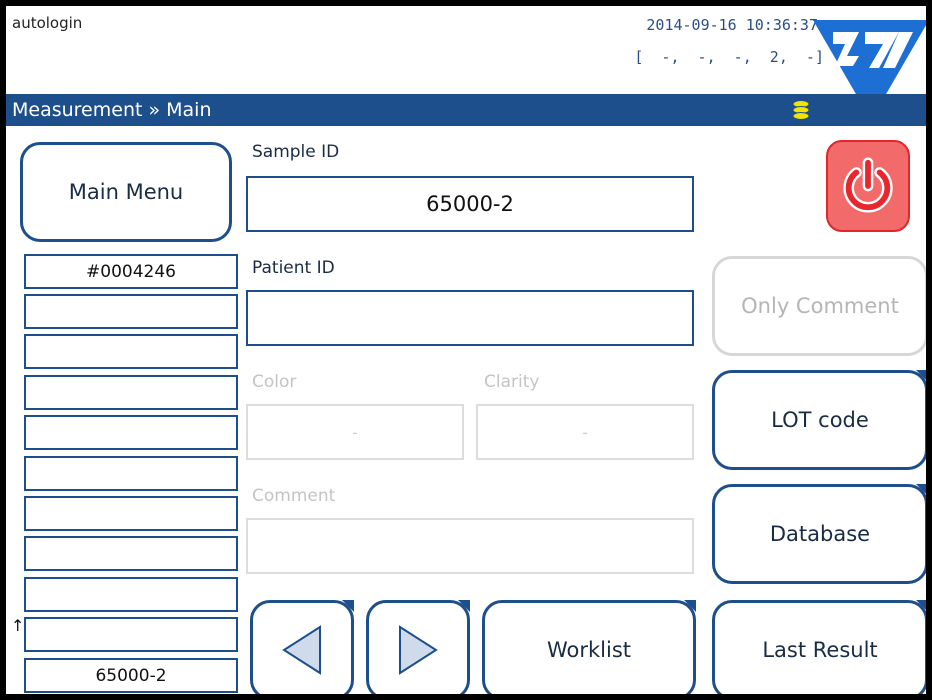 The image size is (932, 700). Describe the element at coordinates (47, 23) in the screenshot. I see `user-label: autologin` at that location.